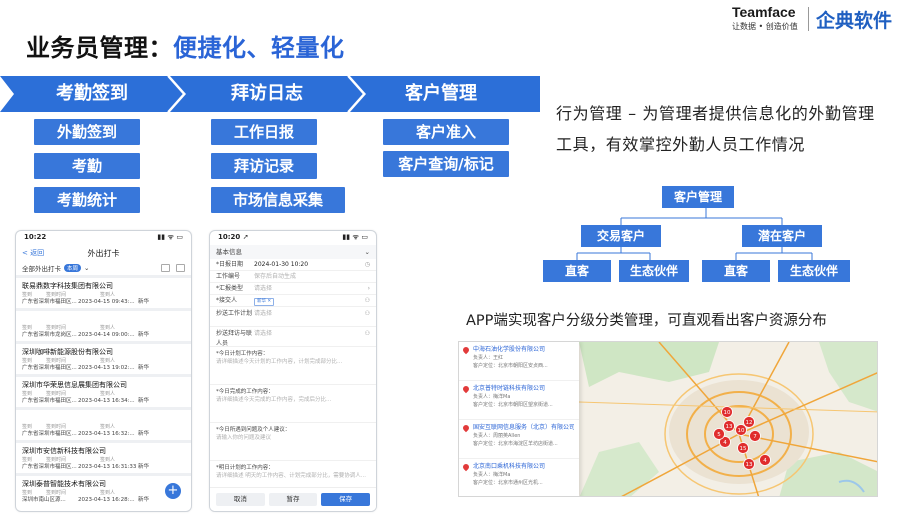 This screenshot has height=514, width=920. Describe the element at coordinates (293, 442) in the screenshot. I see `report-textarea: *今日所遇到问题及个人建议： 请输入你的问题及建议` at that location.